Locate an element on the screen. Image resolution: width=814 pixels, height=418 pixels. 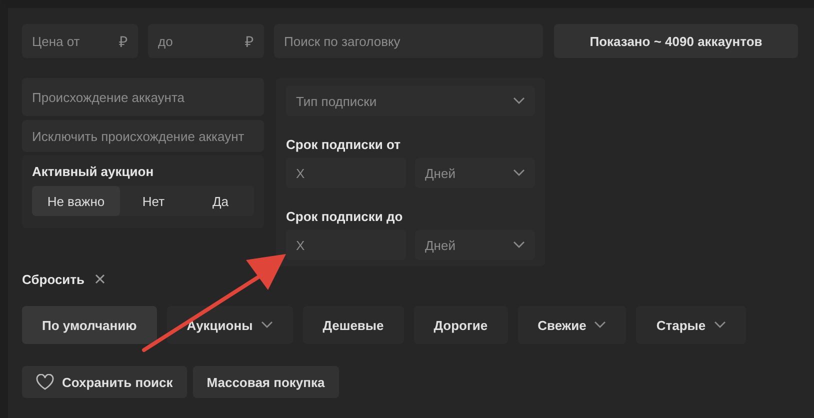
auction-title: Активный аукцион is located at coordinates (93, 171).